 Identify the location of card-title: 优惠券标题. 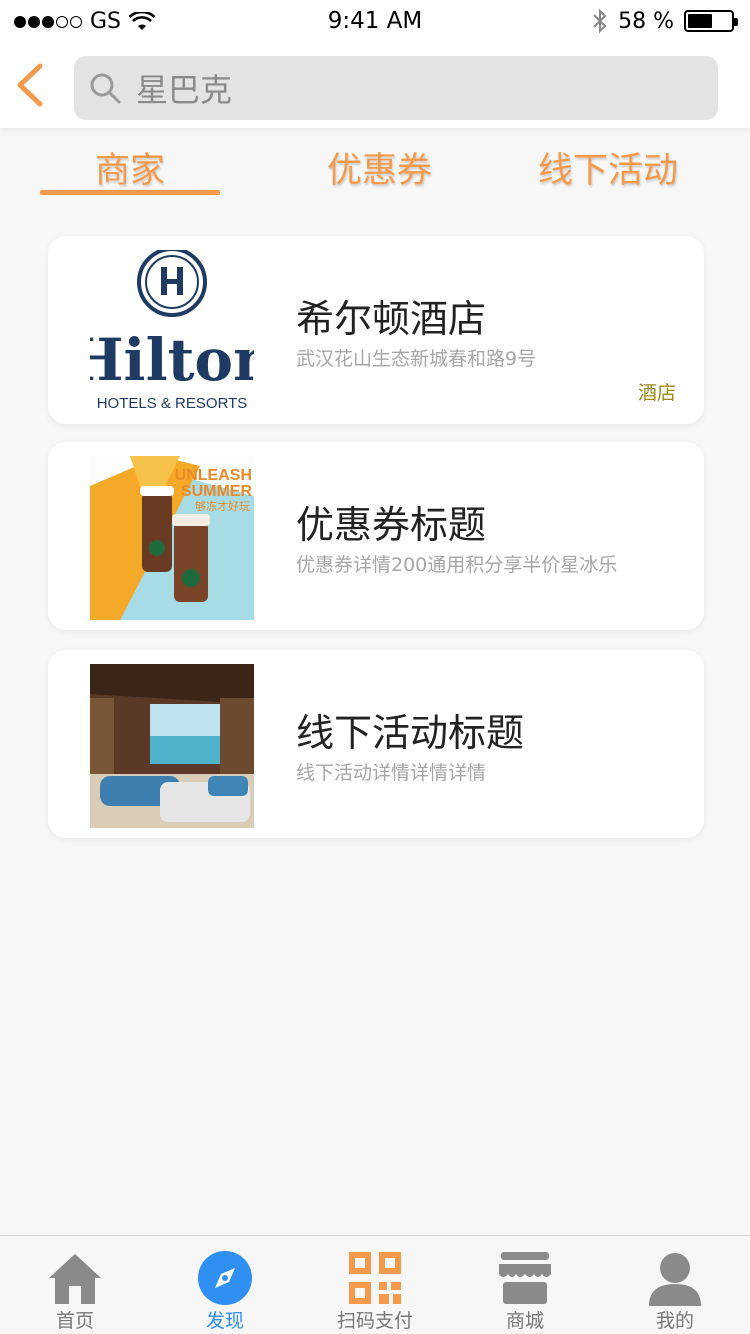
(391, 525).